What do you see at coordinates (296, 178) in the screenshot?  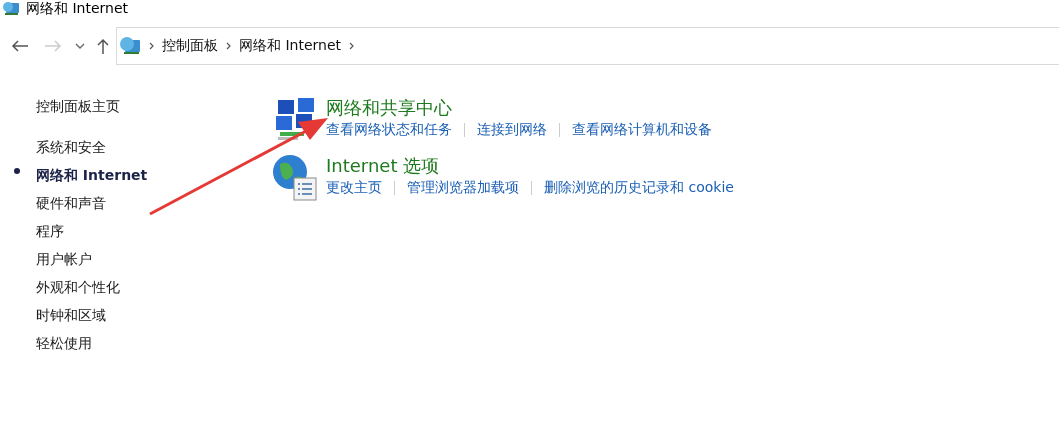 I see `globe-with-document-icon` at bounding box center [296, 178].